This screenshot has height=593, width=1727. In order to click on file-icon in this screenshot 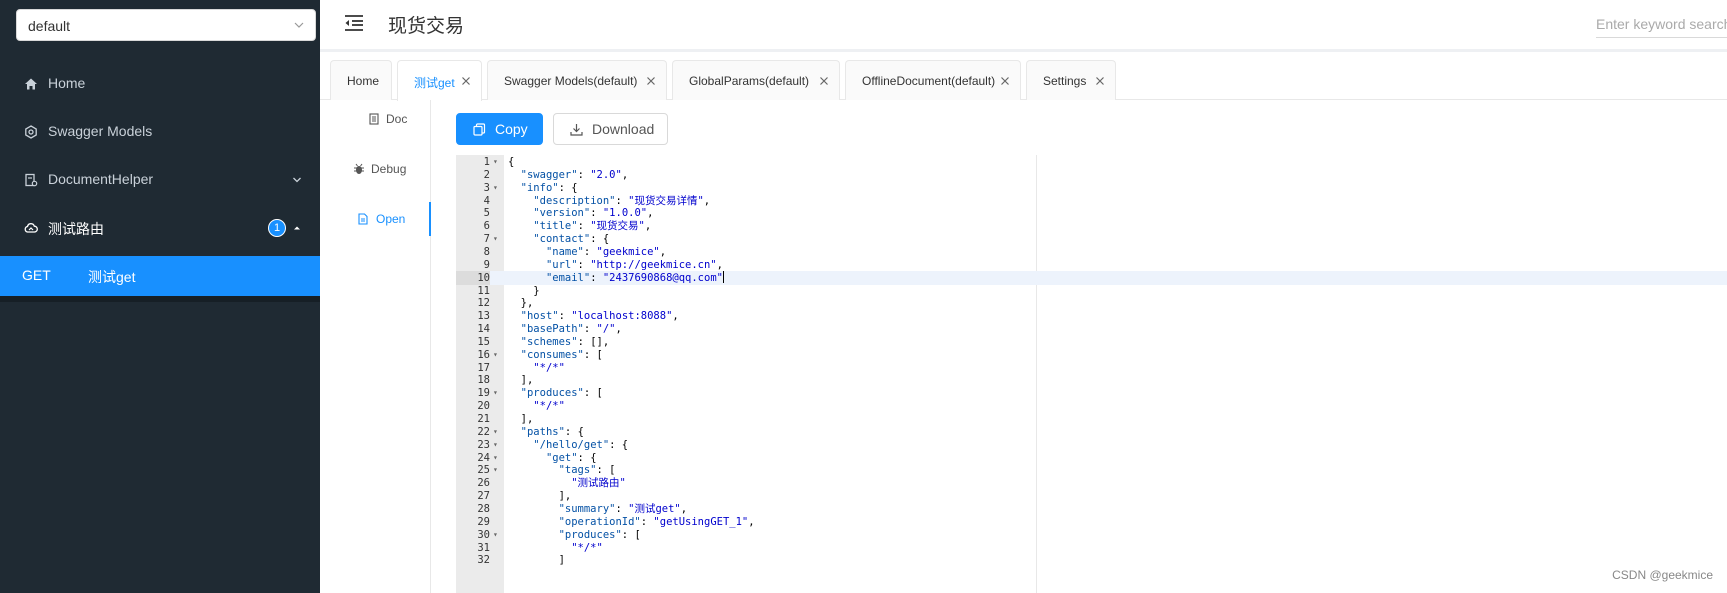, I will do `click(374, 119)`.